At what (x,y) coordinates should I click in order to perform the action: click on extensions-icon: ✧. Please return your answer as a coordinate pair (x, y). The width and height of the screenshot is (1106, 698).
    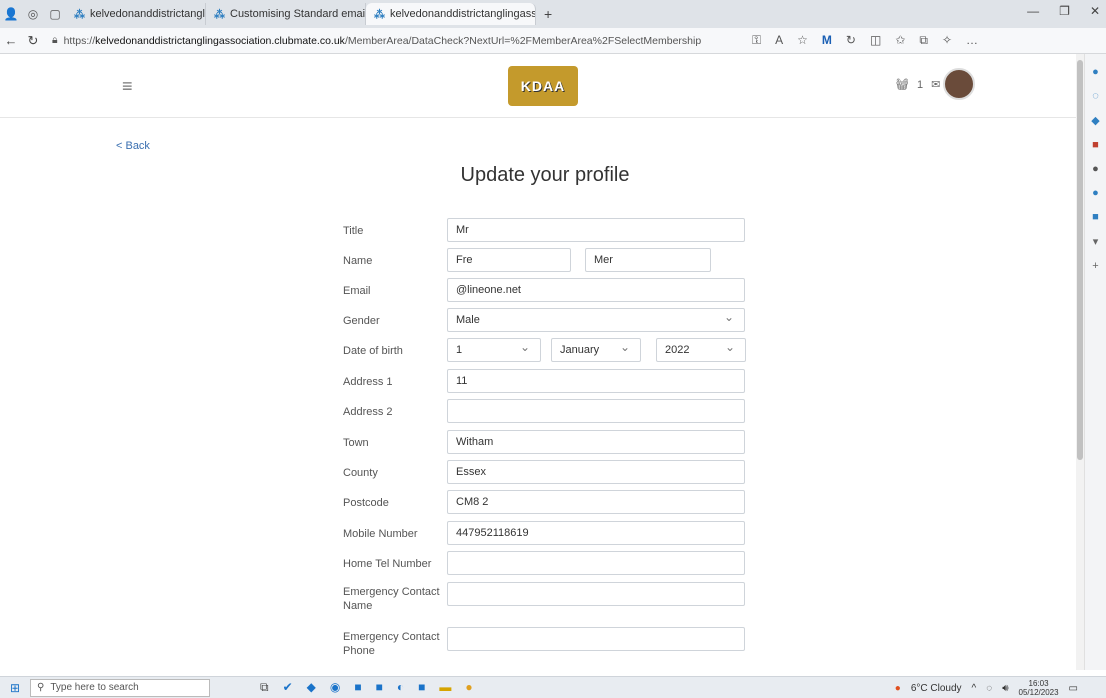
    Looking at the image, I should click on (947, 40).